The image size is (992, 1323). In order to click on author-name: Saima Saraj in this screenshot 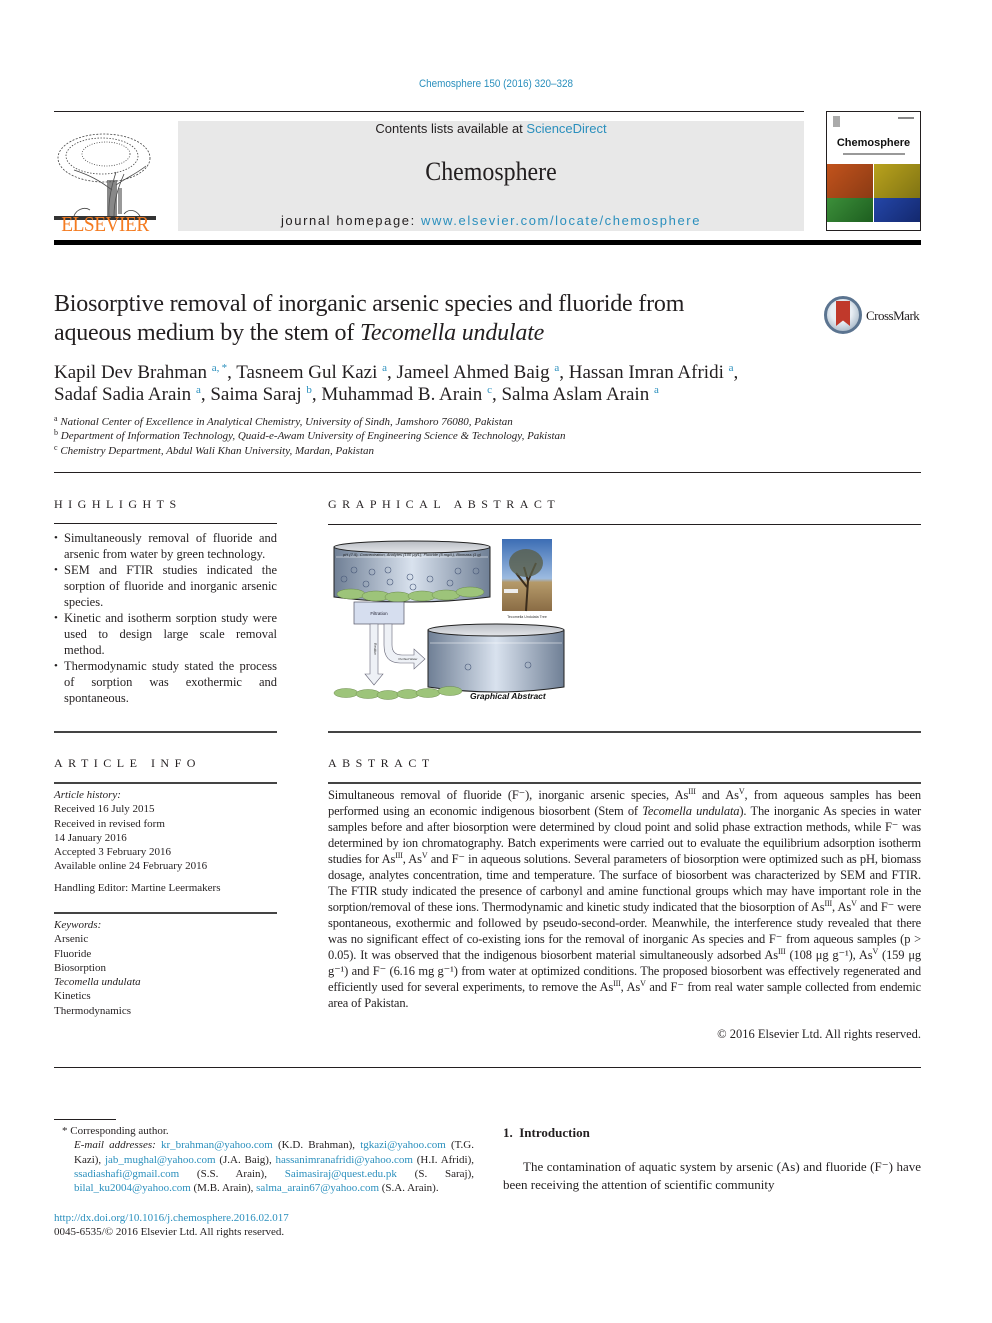, I will do `click(255, 394)`.